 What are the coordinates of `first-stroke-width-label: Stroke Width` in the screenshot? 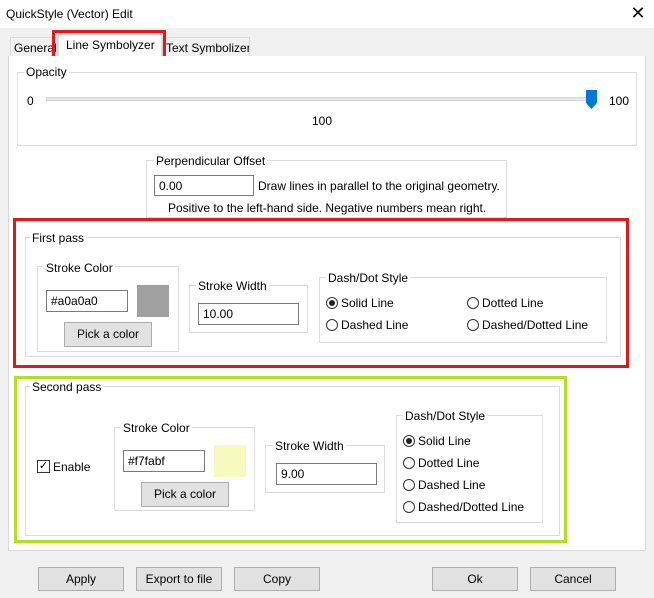 It's located at (232, 286).